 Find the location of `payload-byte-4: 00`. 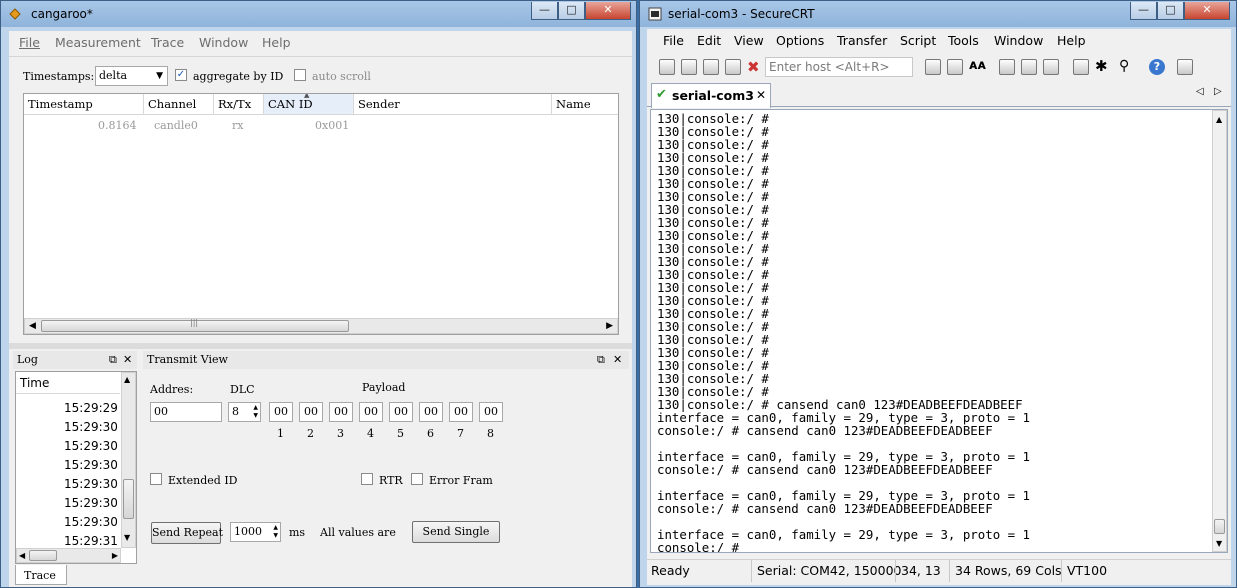

payload-byte-4: 00 is located at coordinates (371, 412).